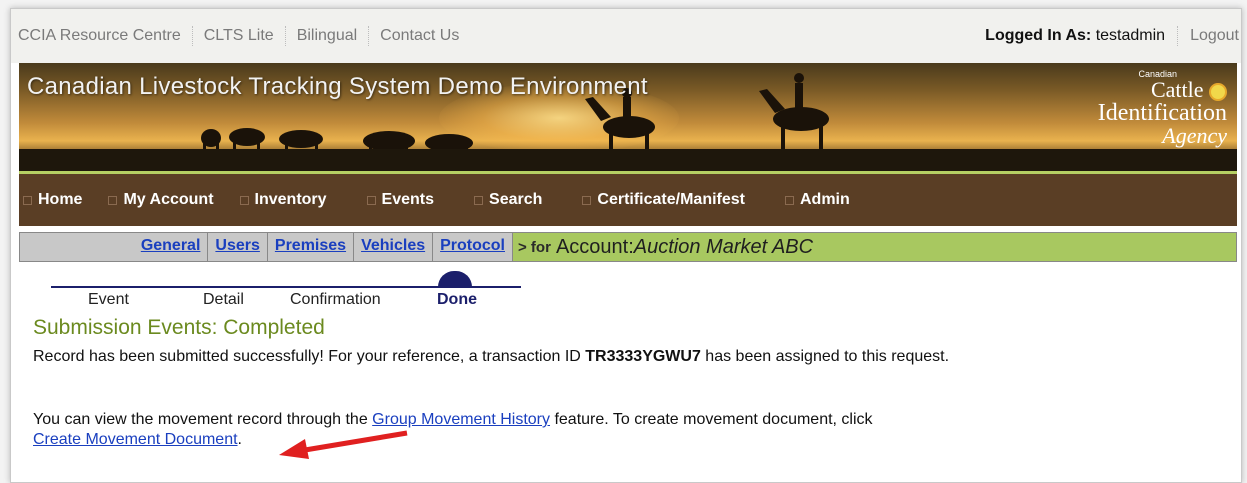 The width and height of the screenshot is (1247, 483). What do you see at coordinates (663, 200) in the screenshot?
I see `nav-certificate-manifest: Certificate/Manifest` at bounding box center [663, 200].